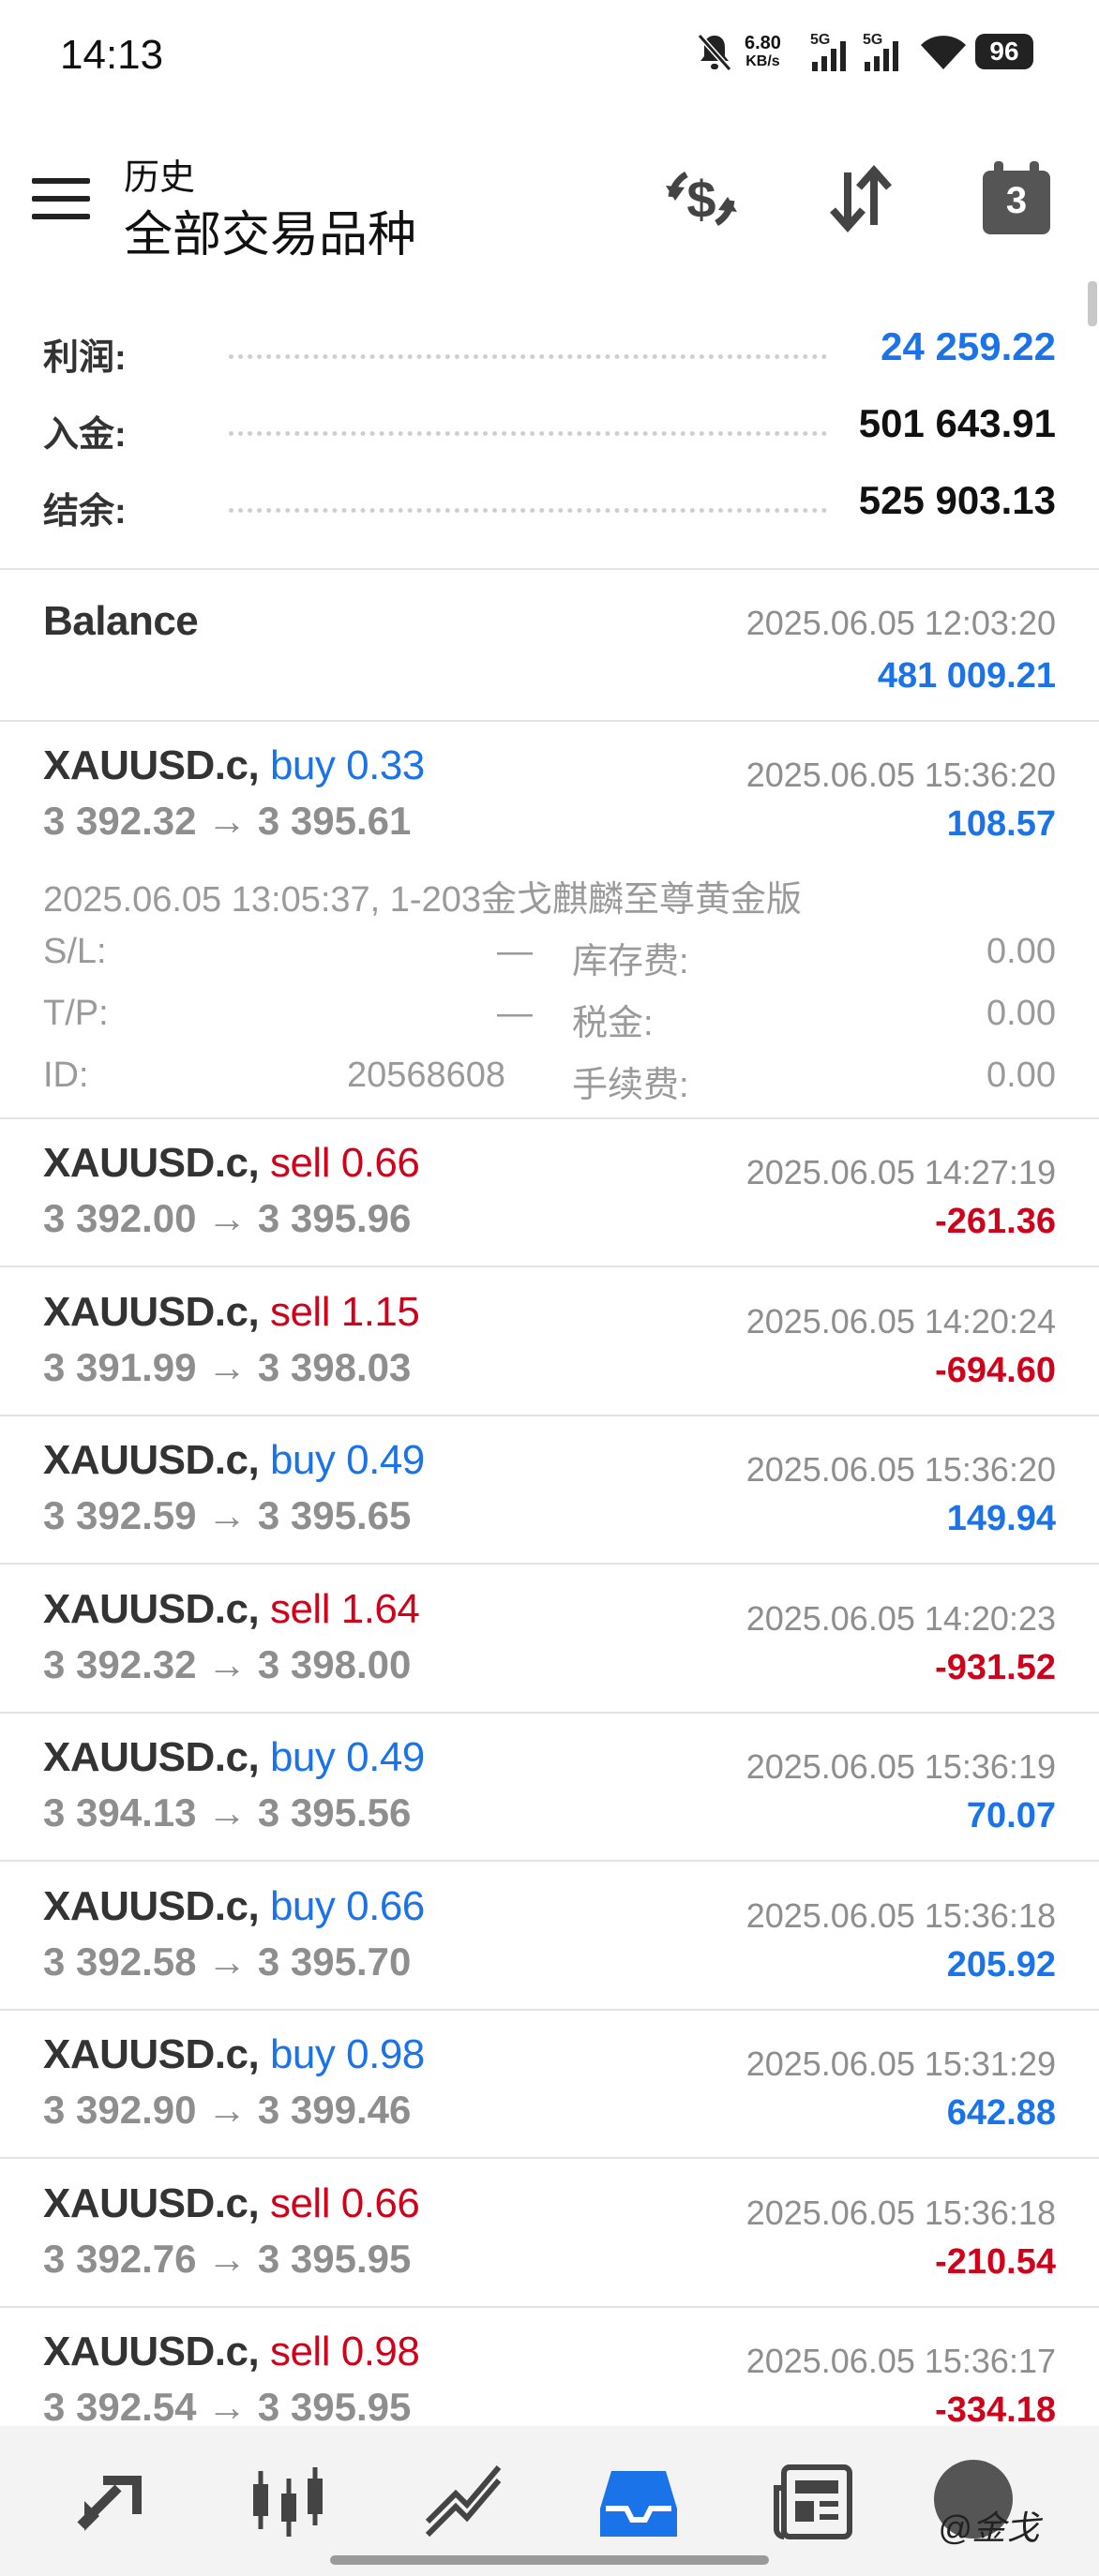  What do you see at coordinates (227, 2259) in the screenshot?
I see `trade-prices: 3 392.76 → 3 395.95` at bounding box center [227, 2259].